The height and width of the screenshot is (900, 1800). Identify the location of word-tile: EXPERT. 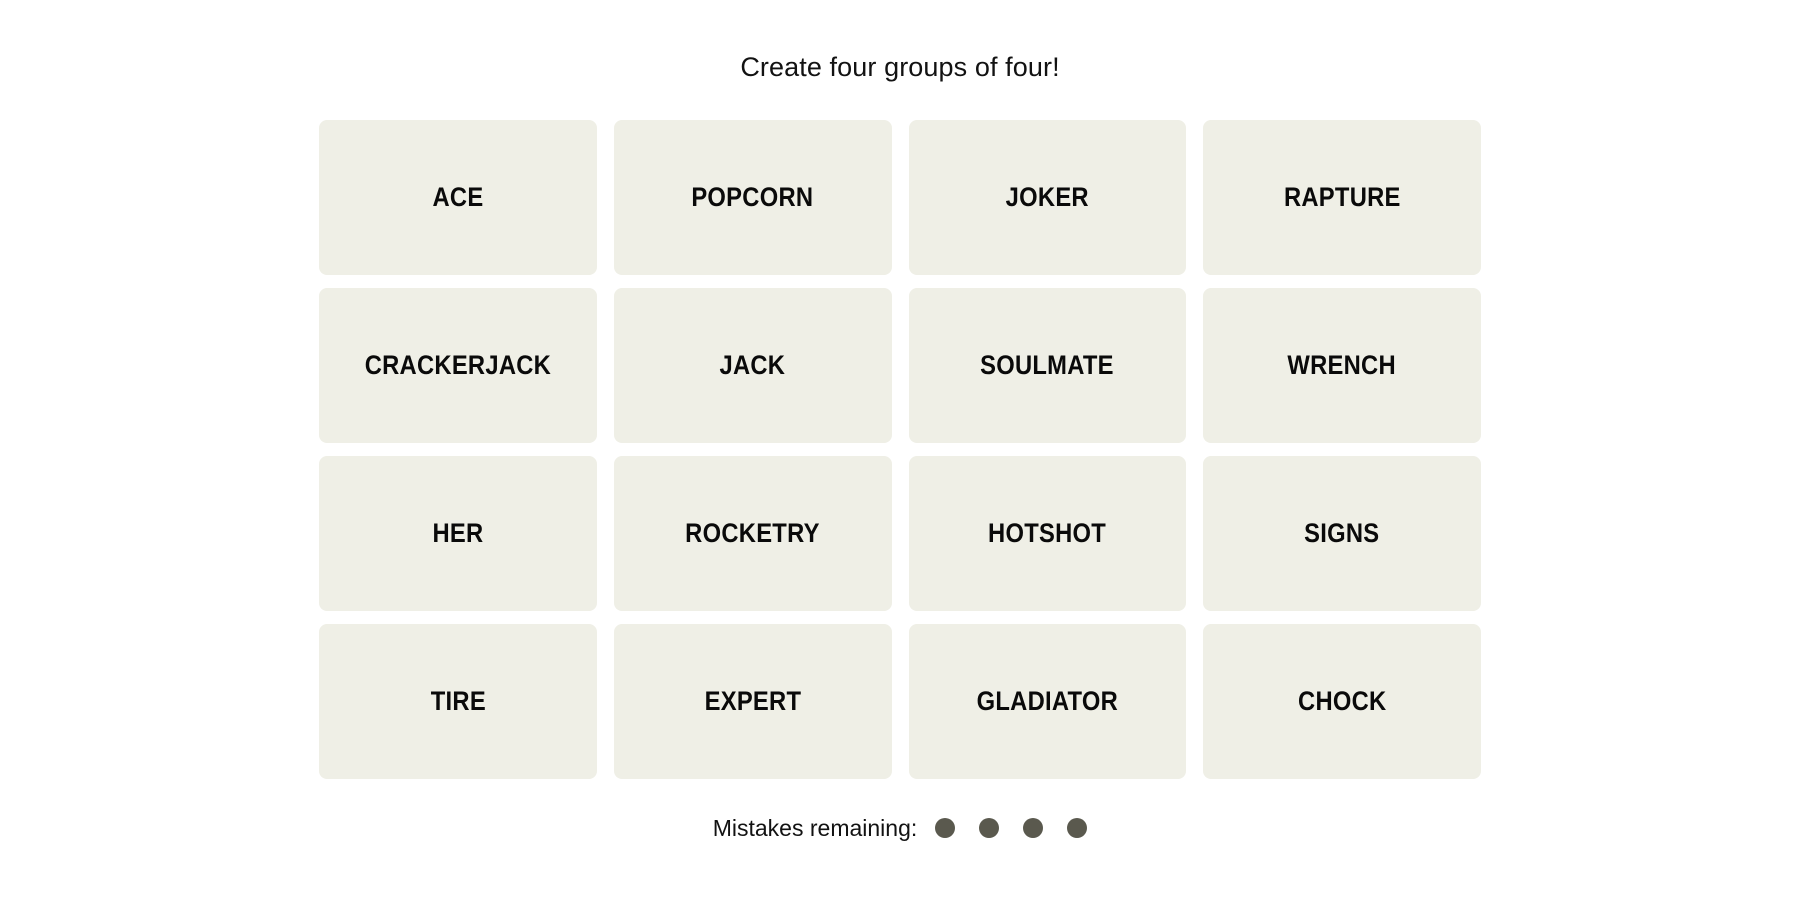
(752, 701).